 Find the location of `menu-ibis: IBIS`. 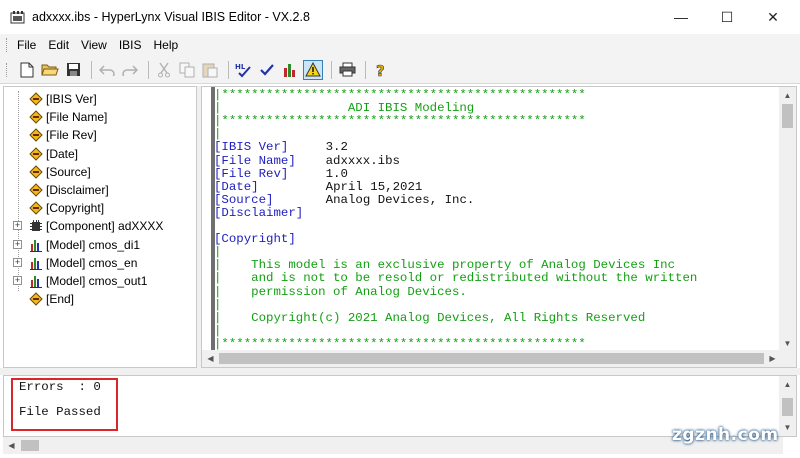

menu-ibis: IBIS is located at coordinates (130, 45).